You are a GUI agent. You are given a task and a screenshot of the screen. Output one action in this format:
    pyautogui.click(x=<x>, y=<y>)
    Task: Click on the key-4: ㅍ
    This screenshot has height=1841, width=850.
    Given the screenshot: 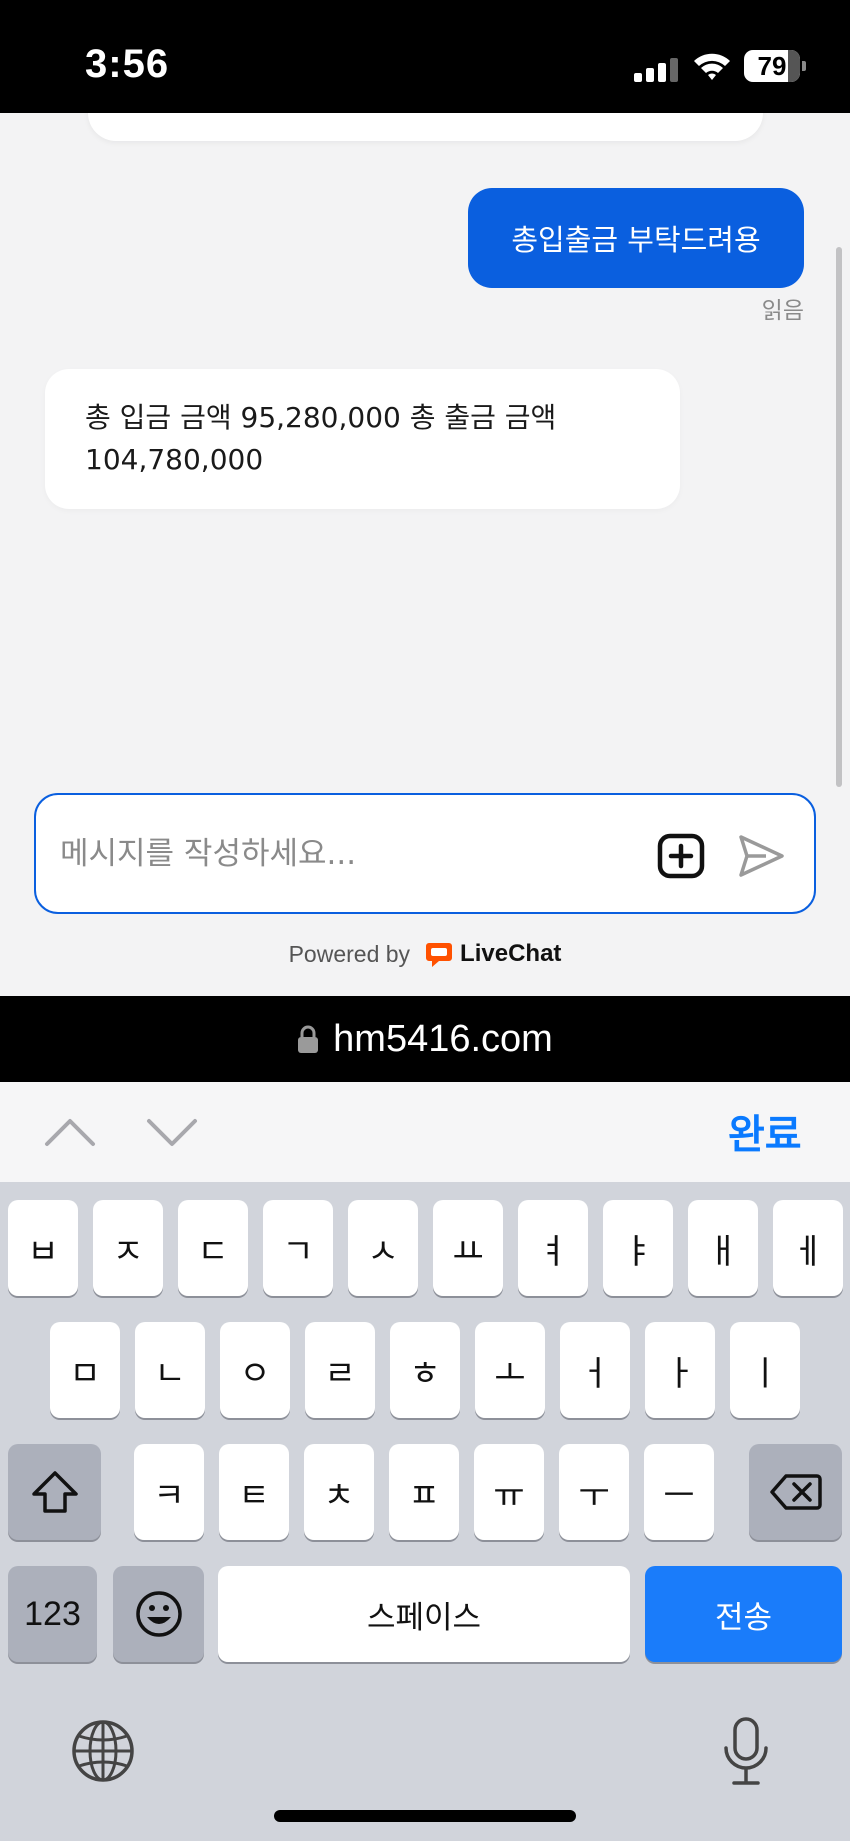 What is the action you would take?
    pyautogui.click(x=424, y=1492)
    